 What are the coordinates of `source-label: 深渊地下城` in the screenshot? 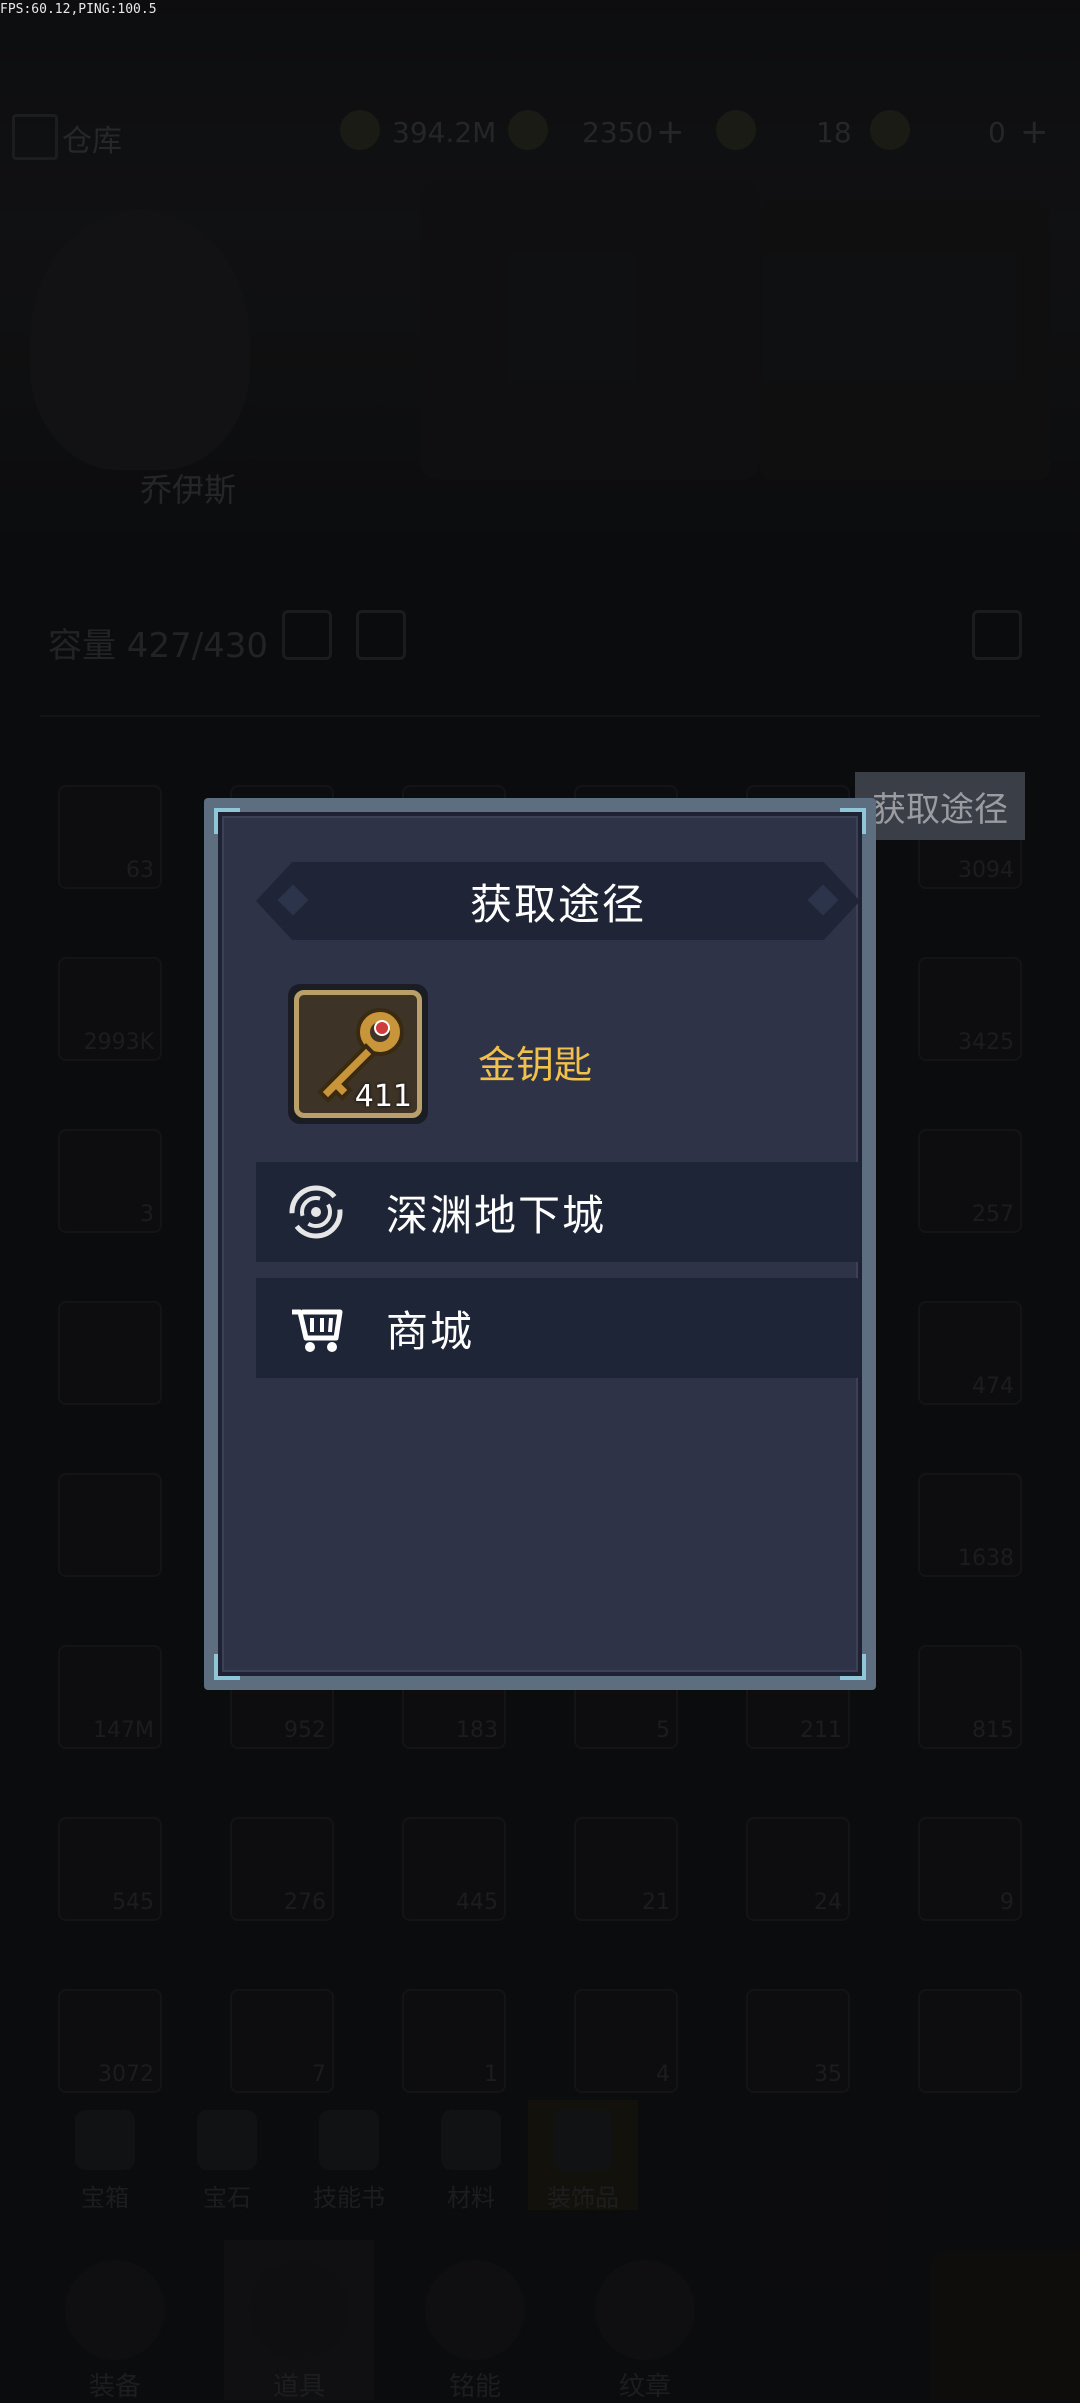 It's located at (496, 1215).